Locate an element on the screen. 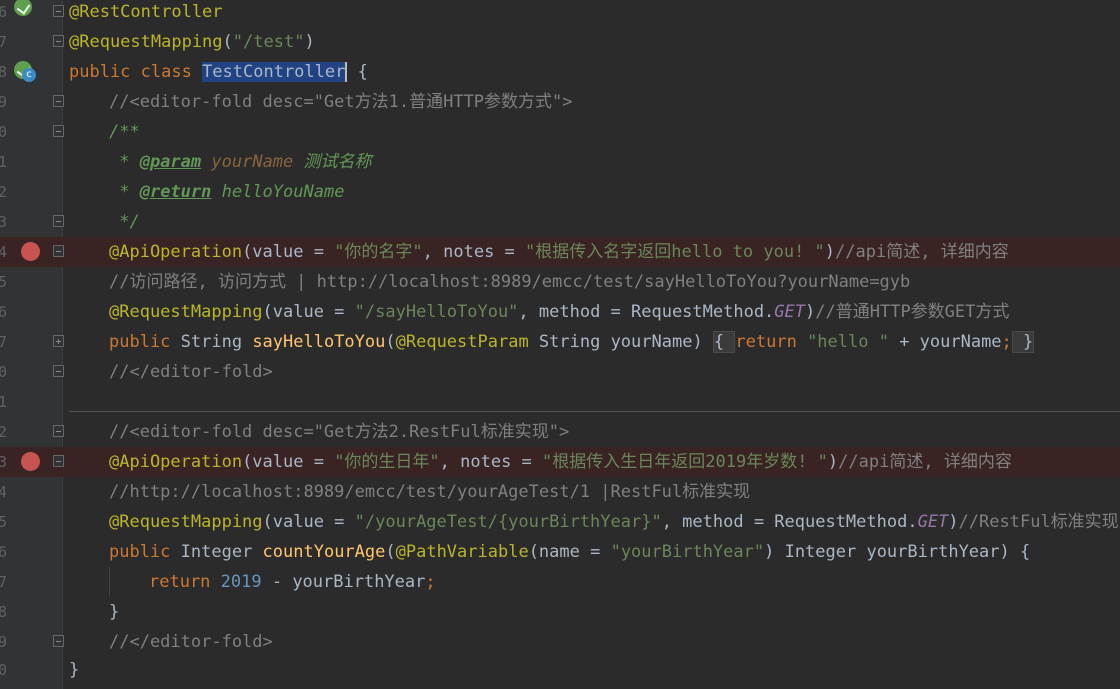  code-line: 9 //</editor-fold> is located at coordinates (560, 642).